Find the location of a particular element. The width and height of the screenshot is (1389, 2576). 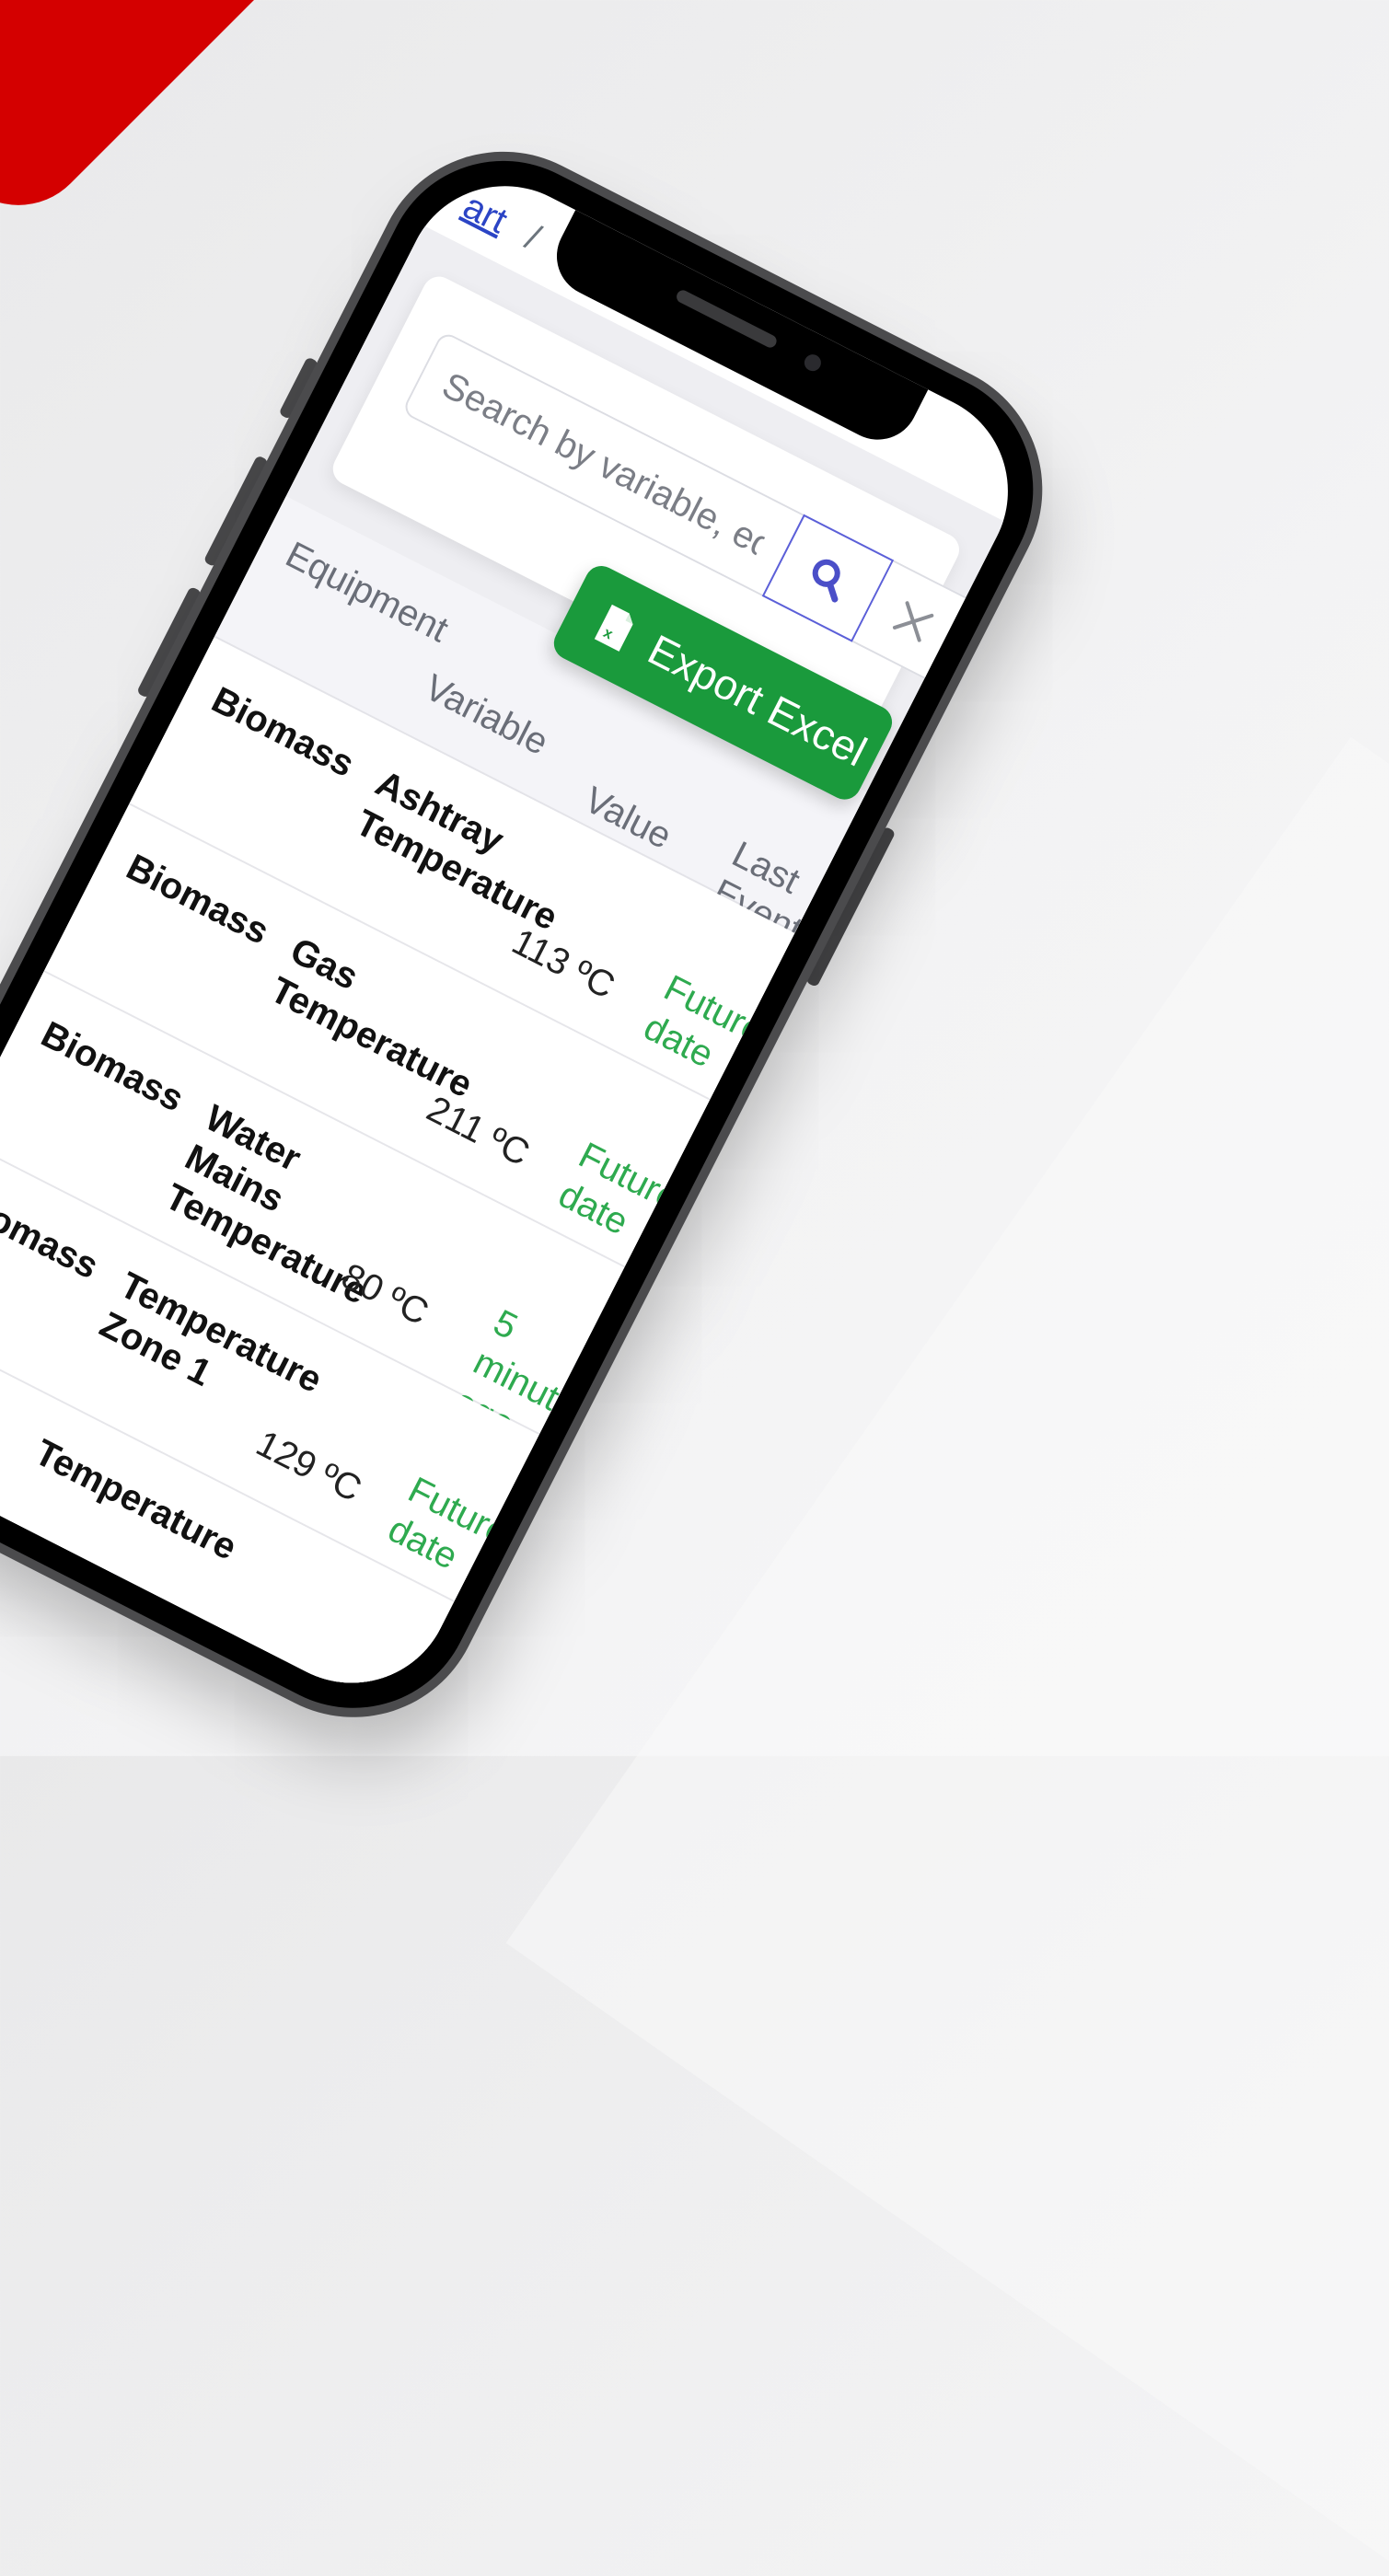

cell-value: 80 ºC is located at coordinates (385, 1294).